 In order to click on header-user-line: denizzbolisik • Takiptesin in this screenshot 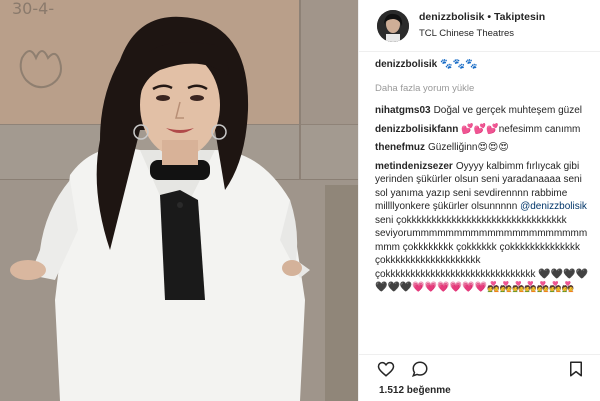, I will do `click(482, 17)`.